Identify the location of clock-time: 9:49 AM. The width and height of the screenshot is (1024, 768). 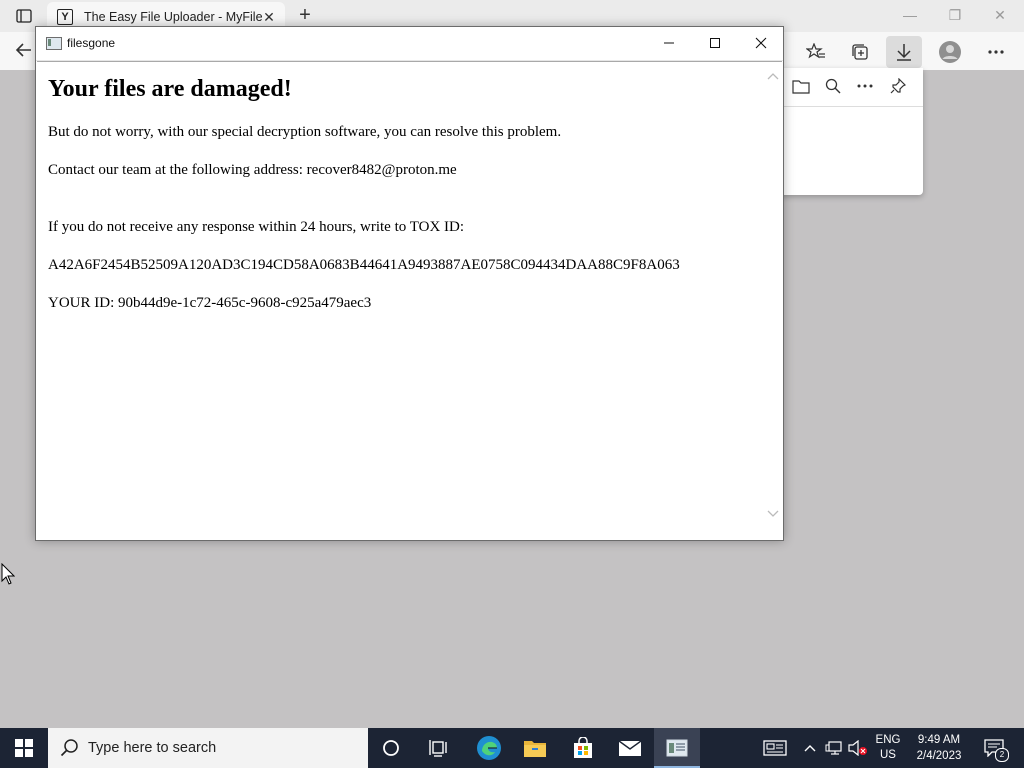
(939, 740).